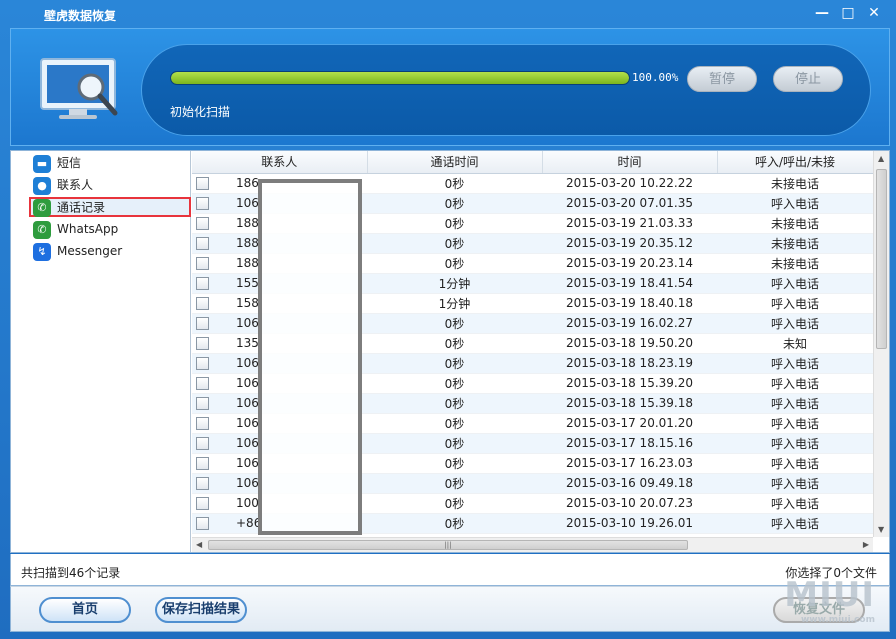 This screenshot has height=639, width=896. What do you see at coordinates (199, 544) in the screenshot?
I see `scroll-left-icon: ◀` at bounding box center [199, 544].